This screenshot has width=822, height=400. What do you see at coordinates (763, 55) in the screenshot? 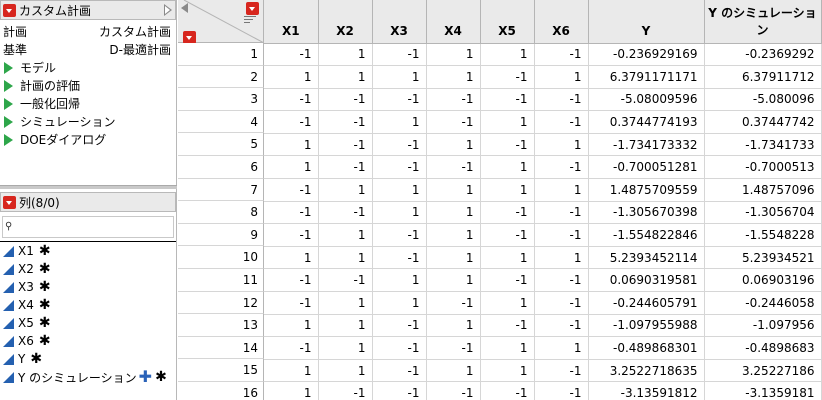
I see `table-cell: -0.2369292` at bounding box center [763, 55].